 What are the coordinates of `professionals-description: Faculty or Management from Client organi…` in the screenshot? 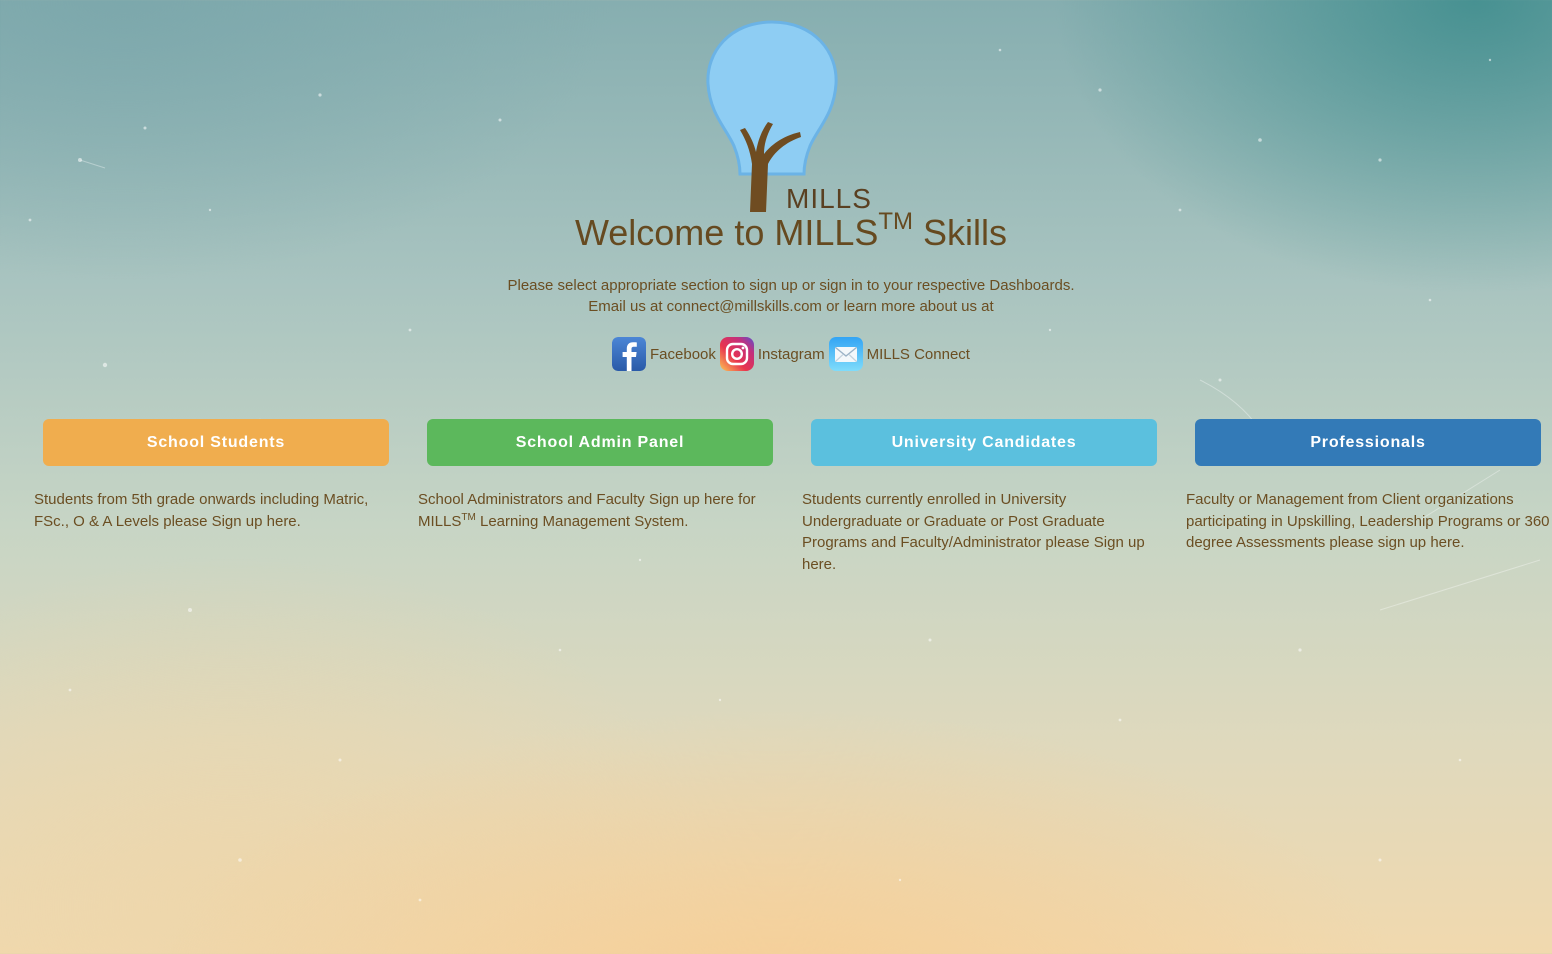 It's located at (1368, 521).